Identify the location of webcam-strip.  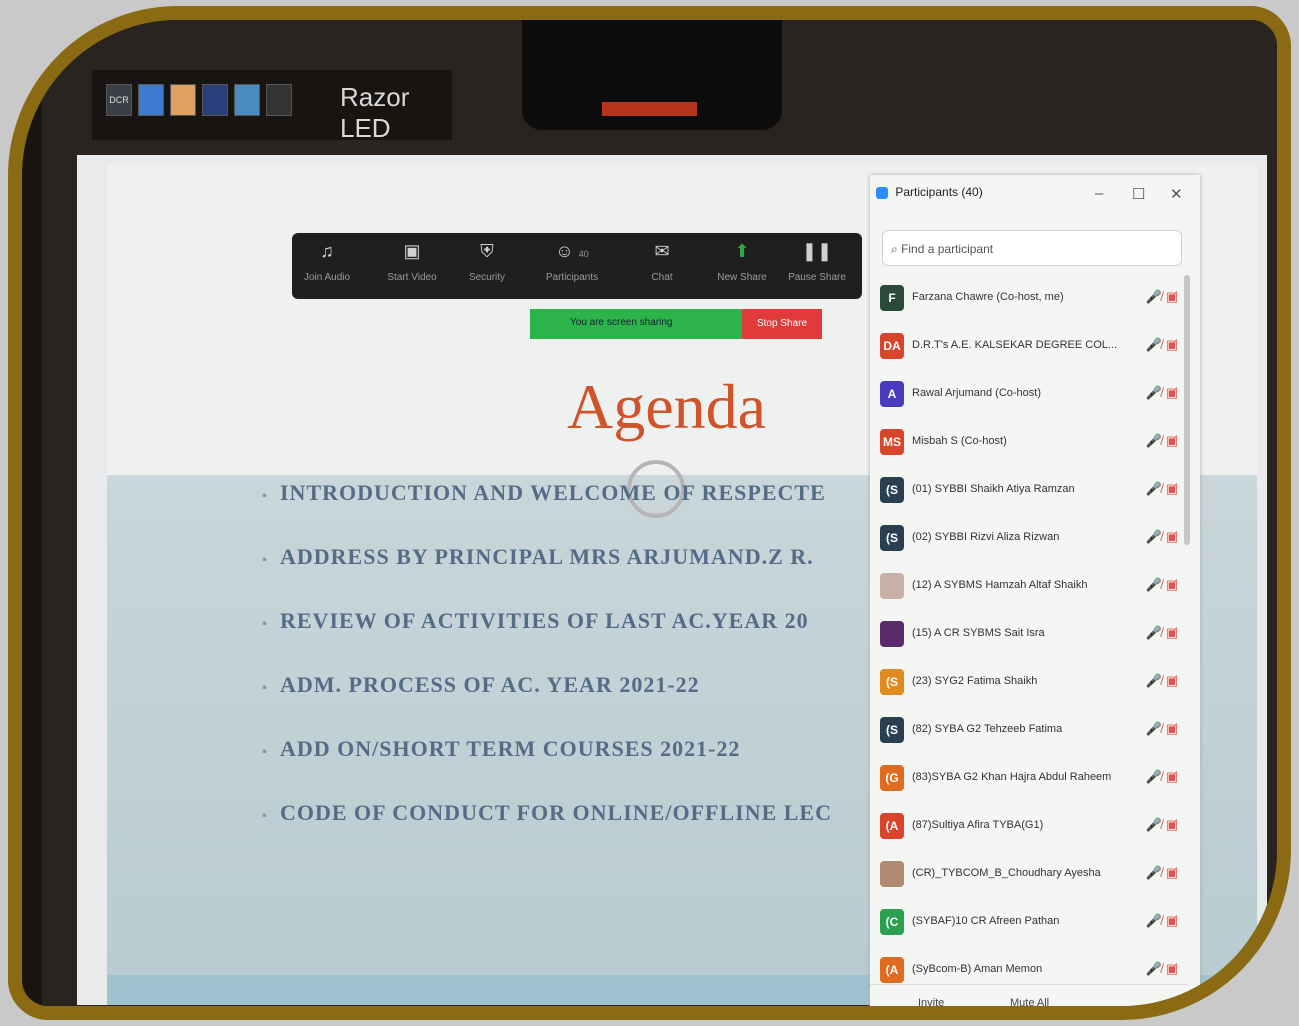
(649, 109).